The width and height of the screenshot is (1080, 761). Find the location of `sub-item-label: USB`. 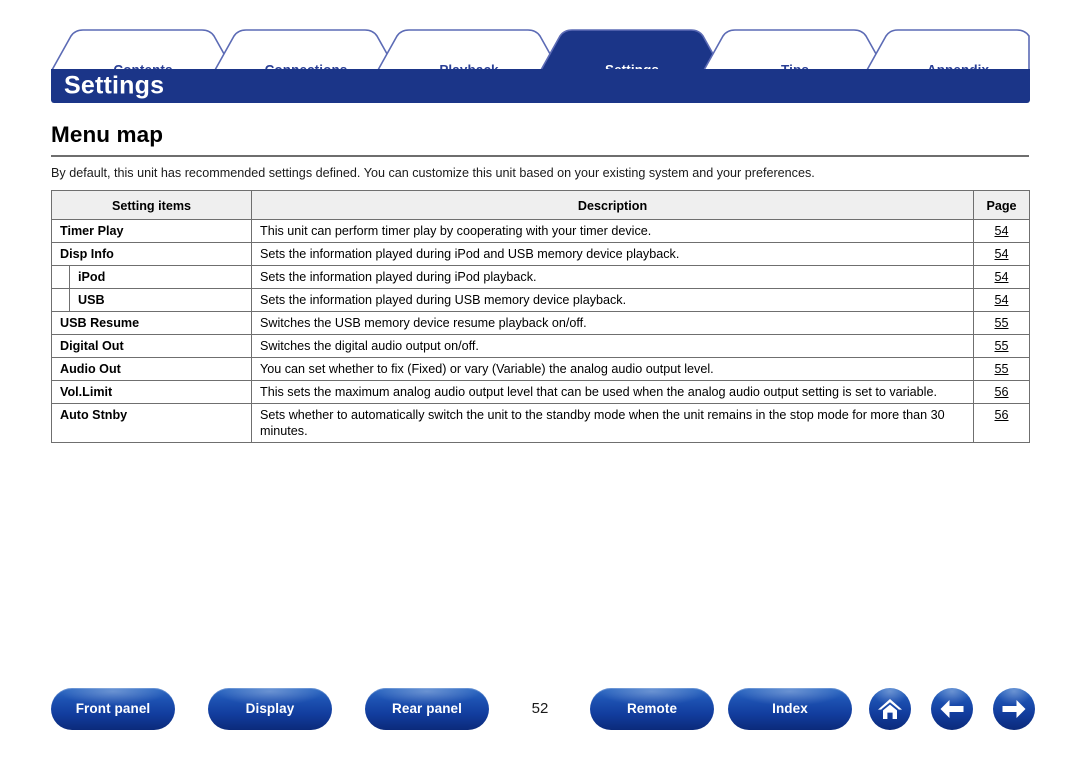

sub-item-label: USB is located at coordinates (160, 300).